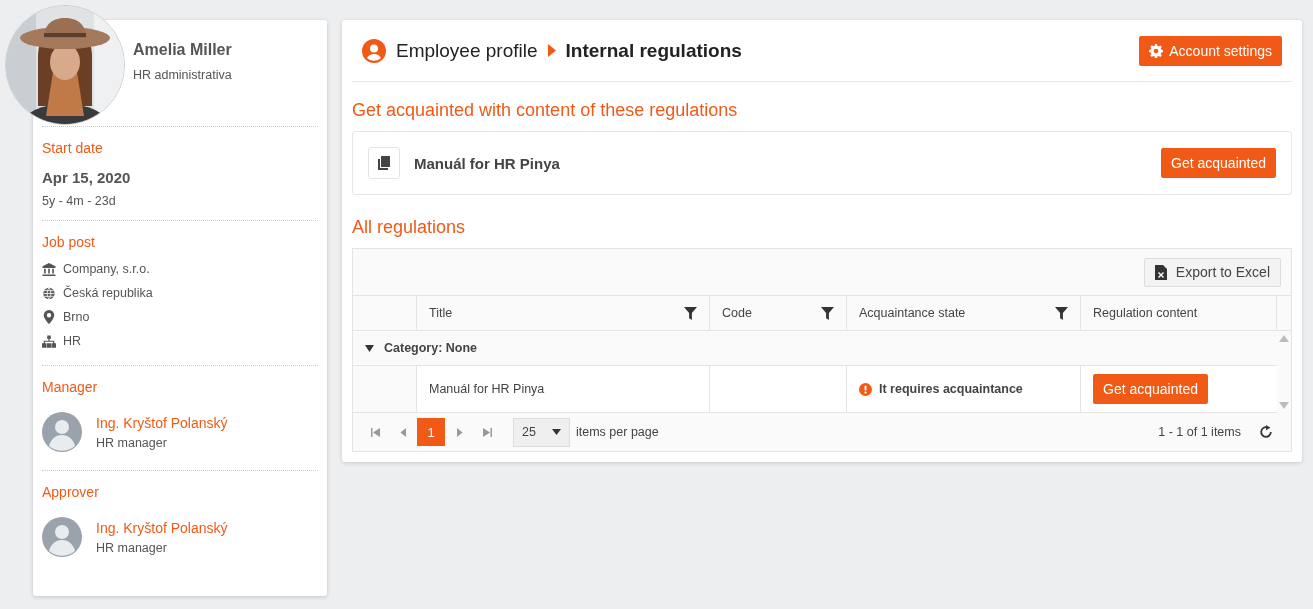 The height and width of the screenshot is (609, 1313). What do you see at coordinates (487, 163) in the screenshot?
I see `regulation-title: Manuál for HR Pinya` at bounding box center [487, 163].